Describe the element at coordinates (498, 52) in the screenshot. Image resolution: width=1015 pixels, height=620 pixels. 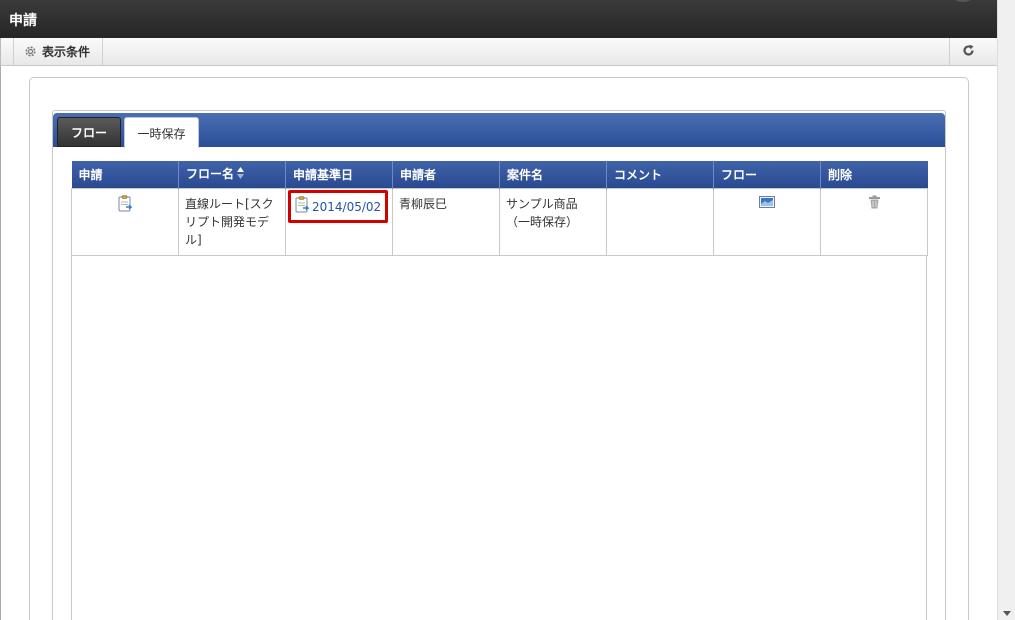
I see `toolbar: 表示条件` at that location.